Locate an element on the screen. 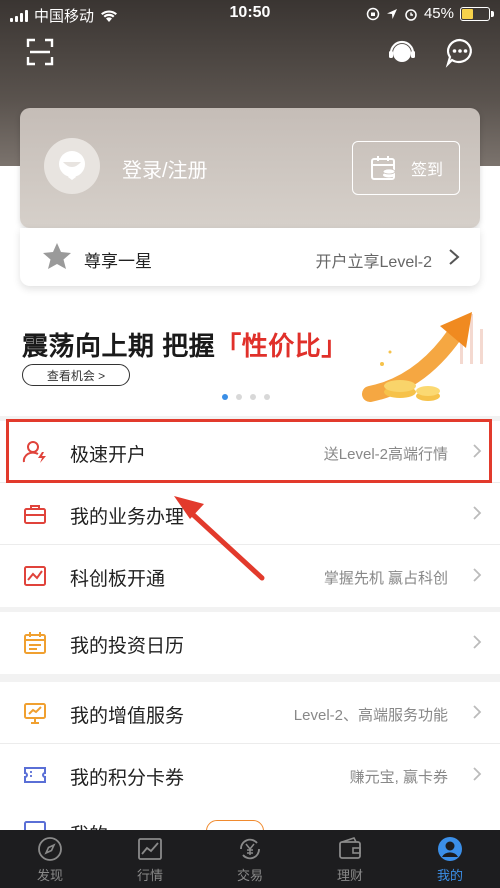  battery-percent: 45% is located at coordinates (438, 13).